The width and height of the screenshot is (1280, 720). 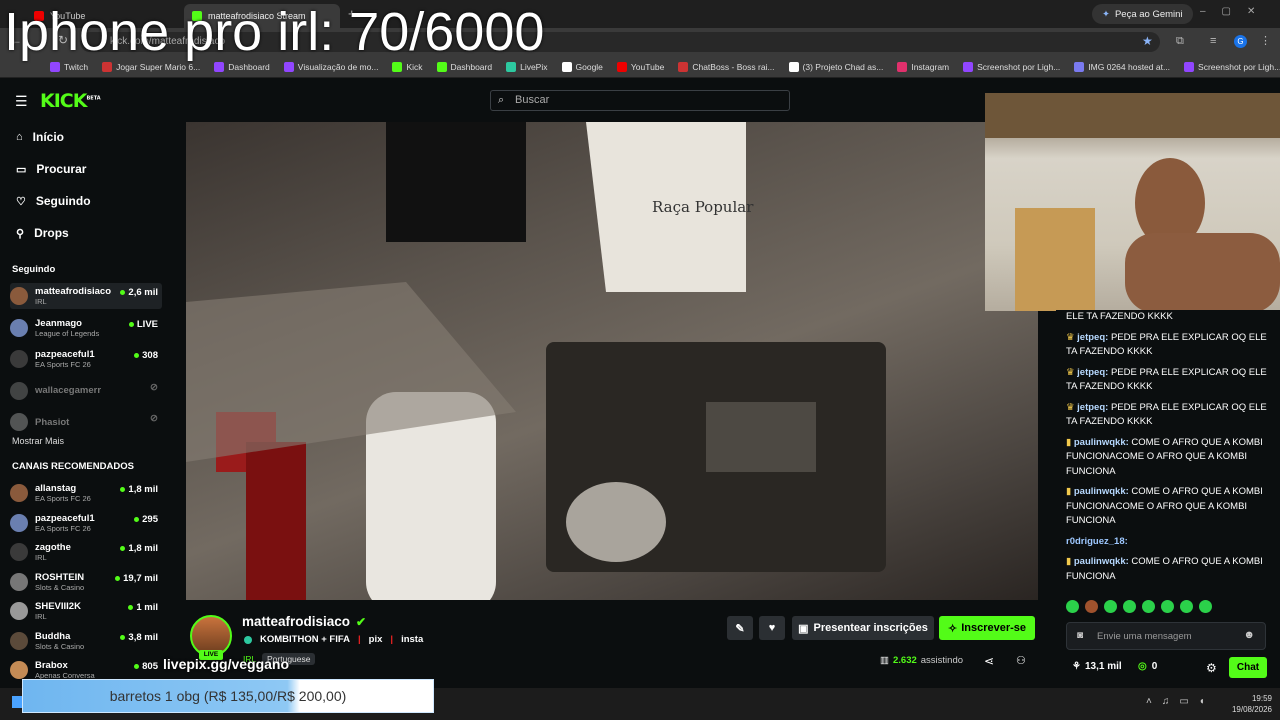 What do you see at coordinates (1265, 40) in the screenshot?
I see `menu-icon: ⋮` at bounding box center [1265, 40].